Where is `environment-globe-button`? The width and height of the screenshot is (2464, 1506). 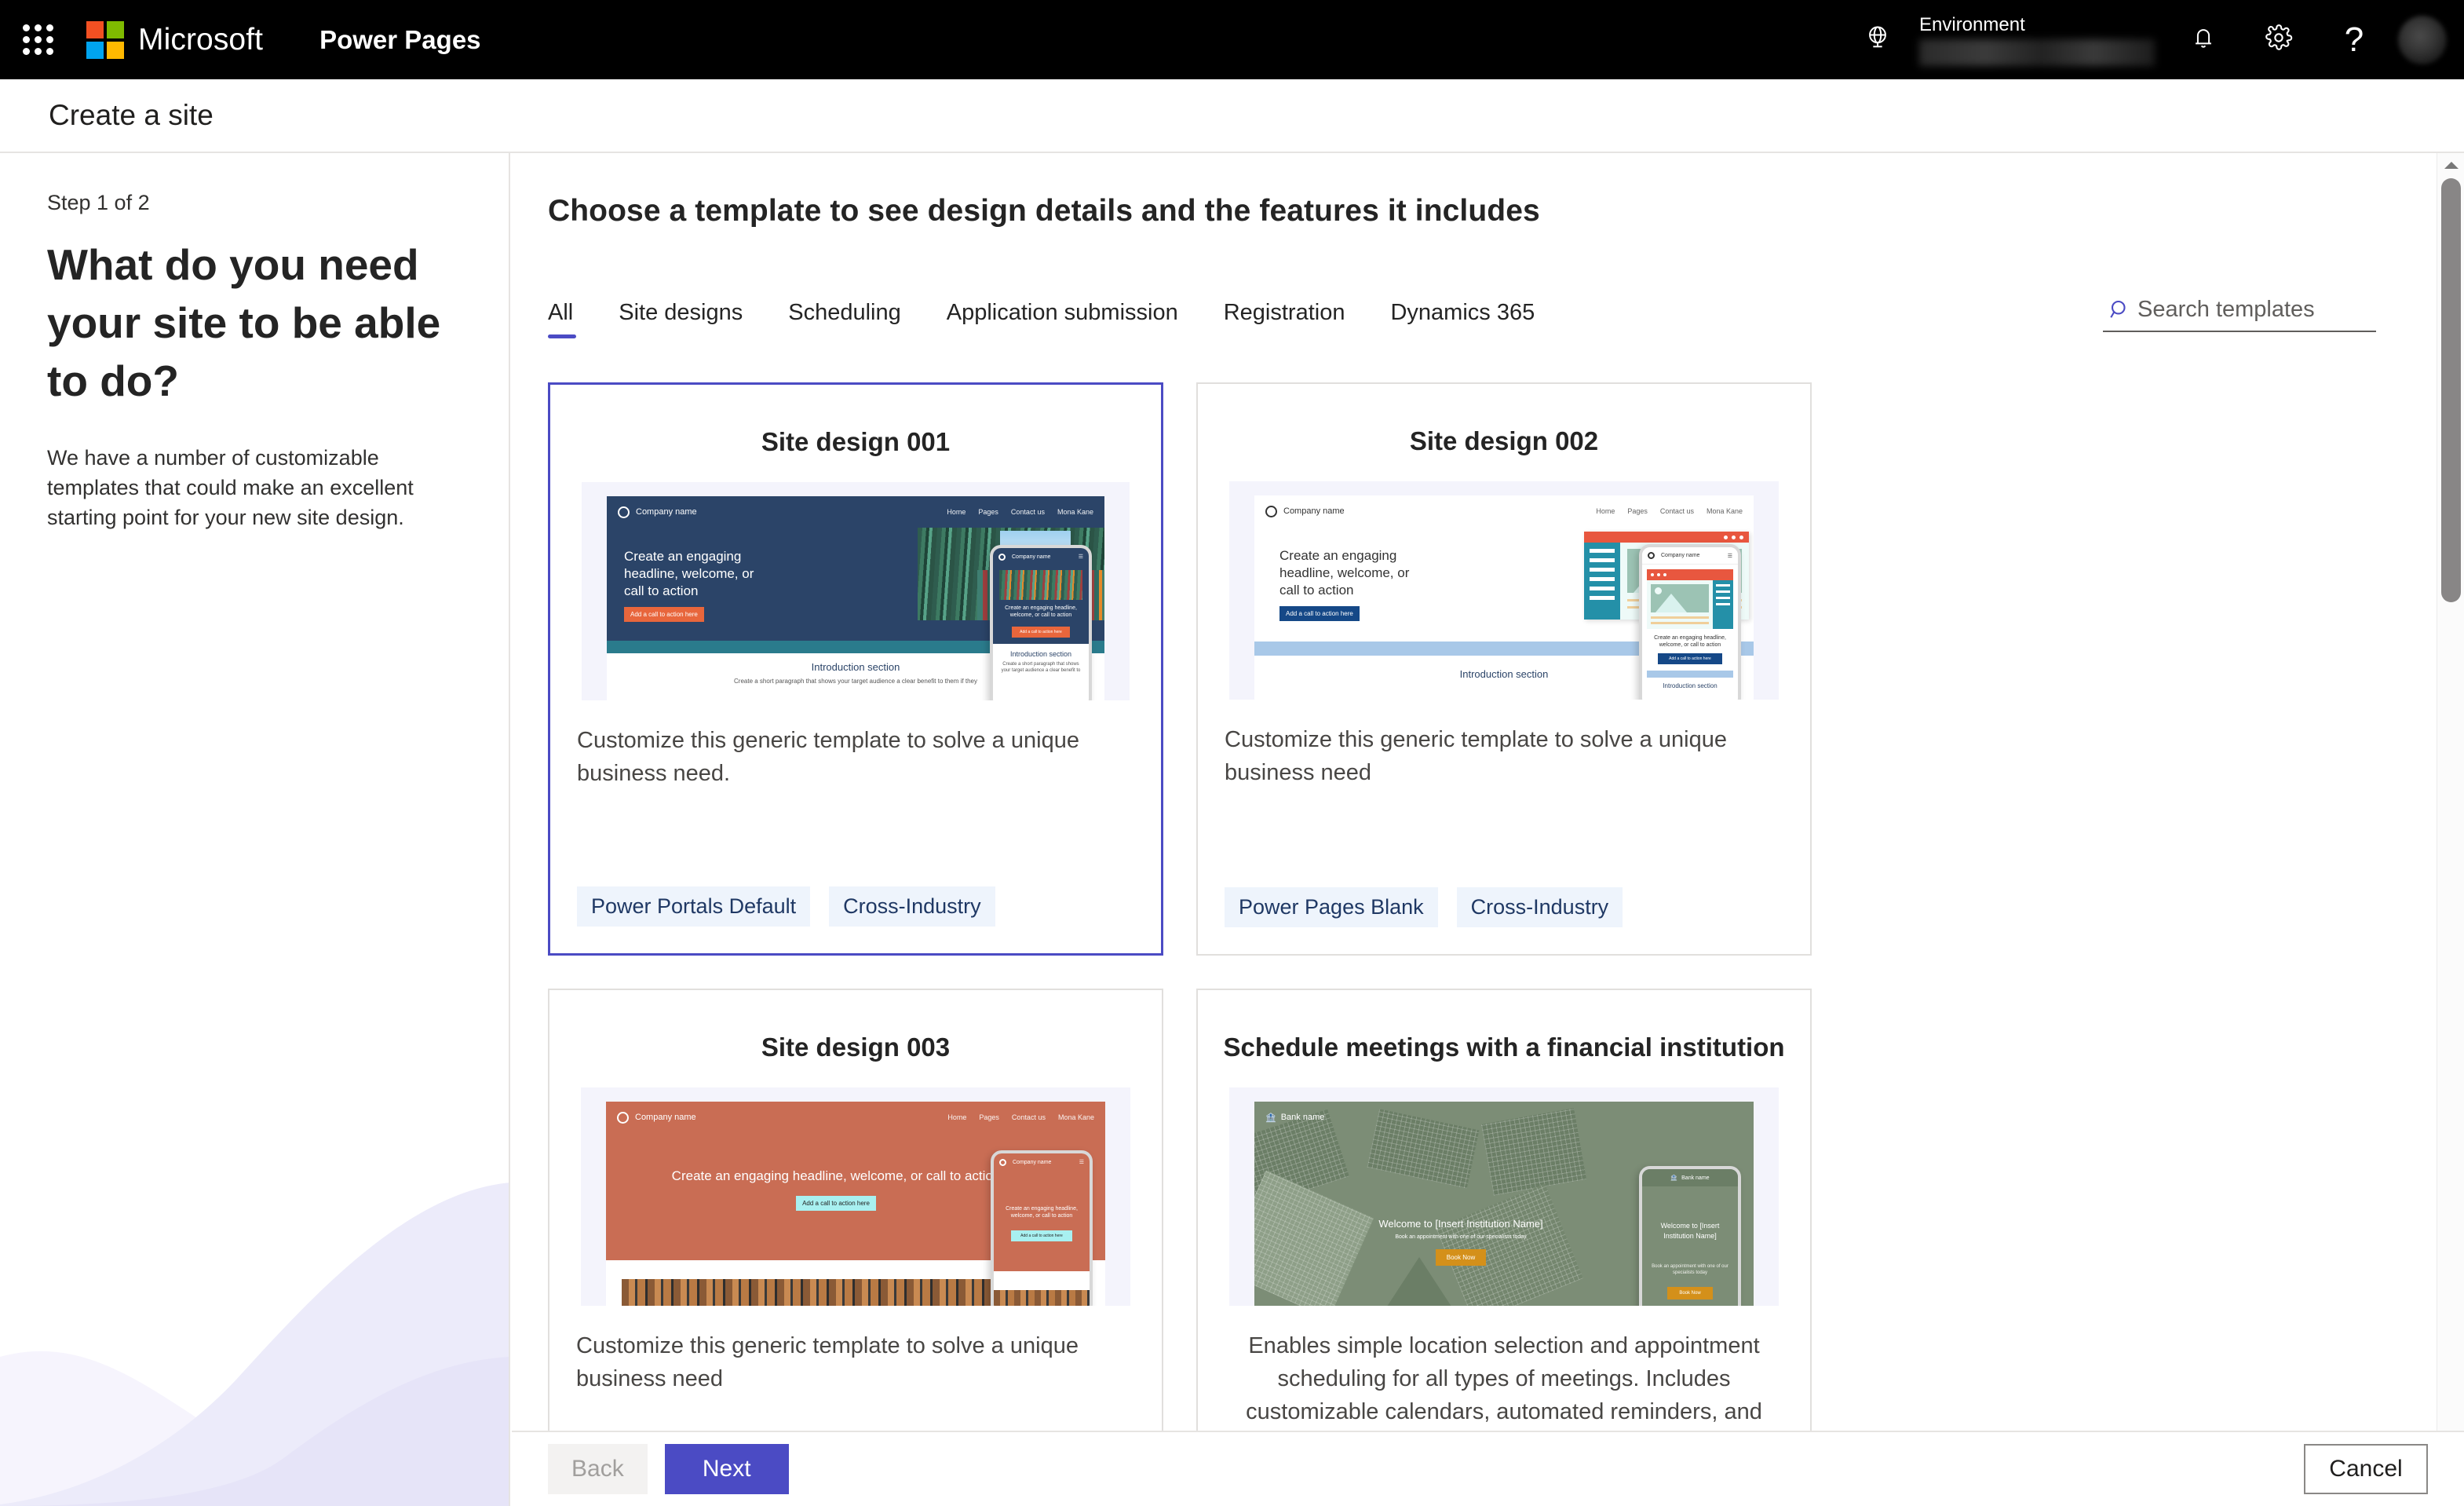 environment-globe-button is located at coordinates (1878, 39).